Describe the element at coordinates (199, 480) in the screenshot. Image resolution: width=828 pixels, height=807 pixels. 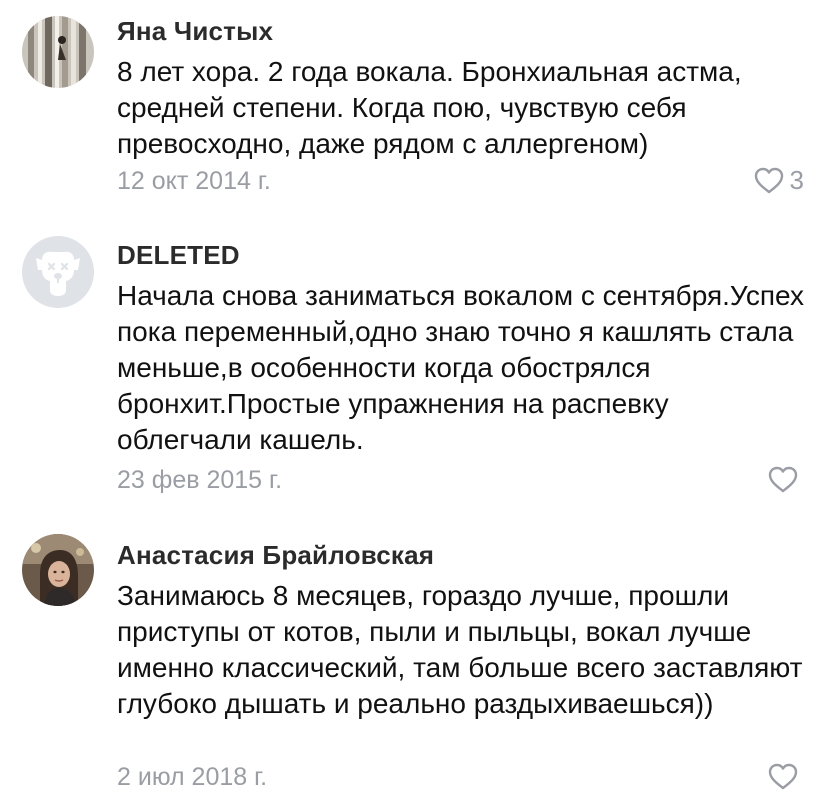
I see `comment-date: 23 фев 2015 г.` at that location.